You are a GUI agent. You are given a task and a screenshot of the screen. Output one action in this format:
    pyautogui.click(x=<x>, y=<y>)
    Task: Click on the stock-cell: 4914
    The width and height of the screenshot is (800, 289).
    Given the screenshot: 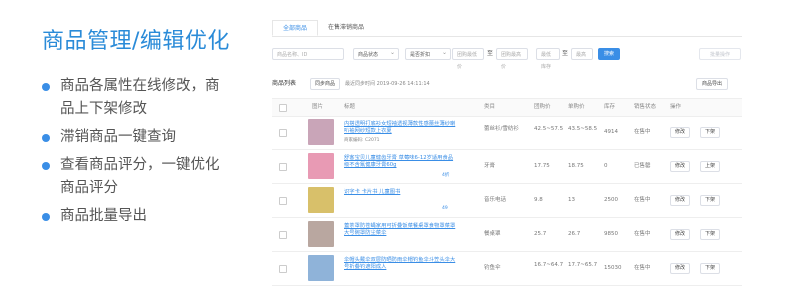 What is the action you would take?
    pyautogui.click(x=611, y=132)
    